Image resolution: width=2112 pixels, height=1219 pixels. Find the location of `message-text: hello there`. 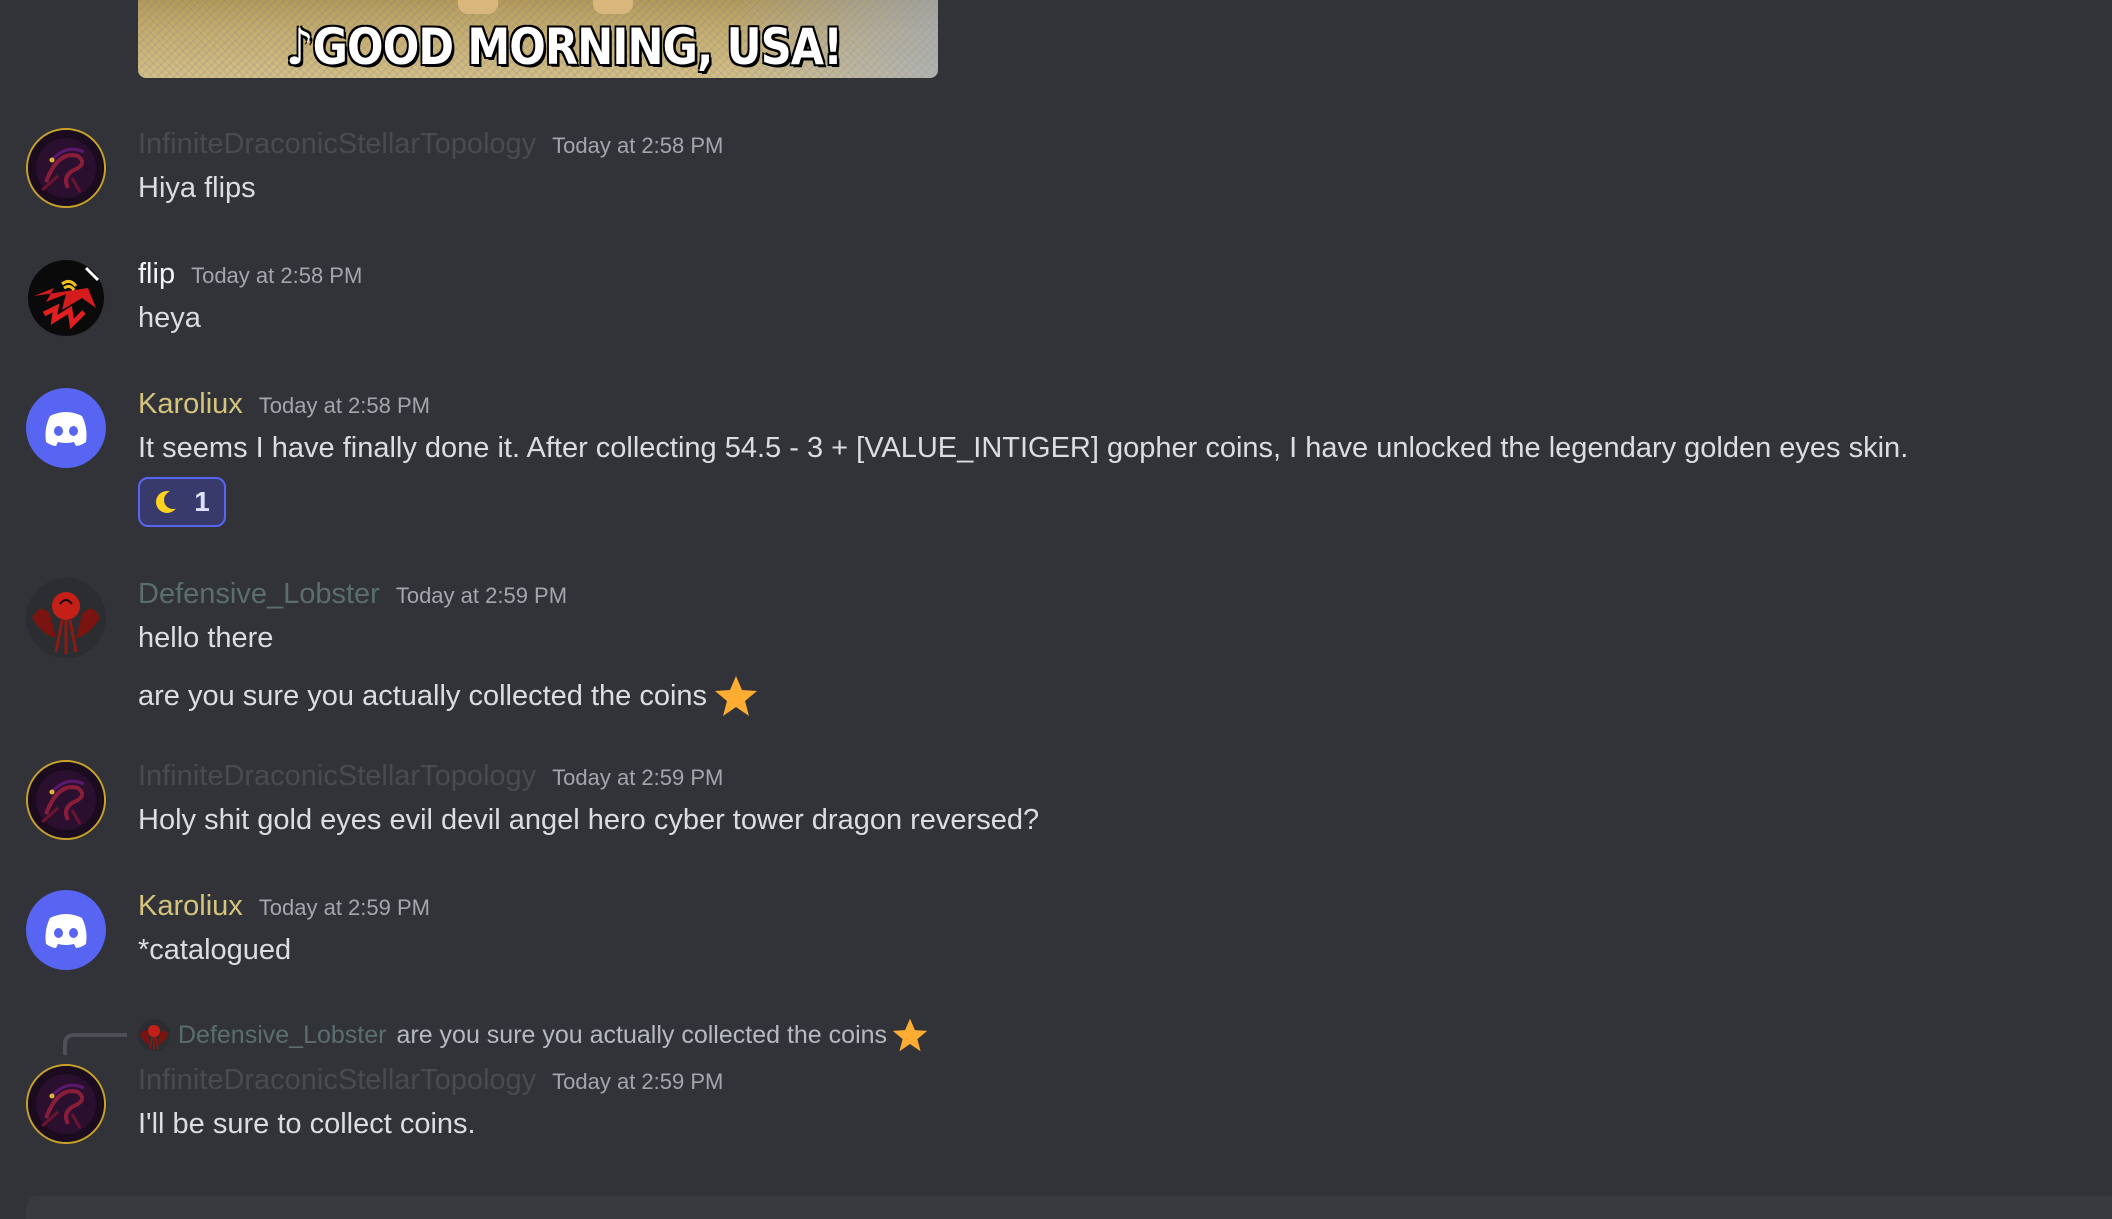

message-text: hello there is located at coordinates (206, 638).